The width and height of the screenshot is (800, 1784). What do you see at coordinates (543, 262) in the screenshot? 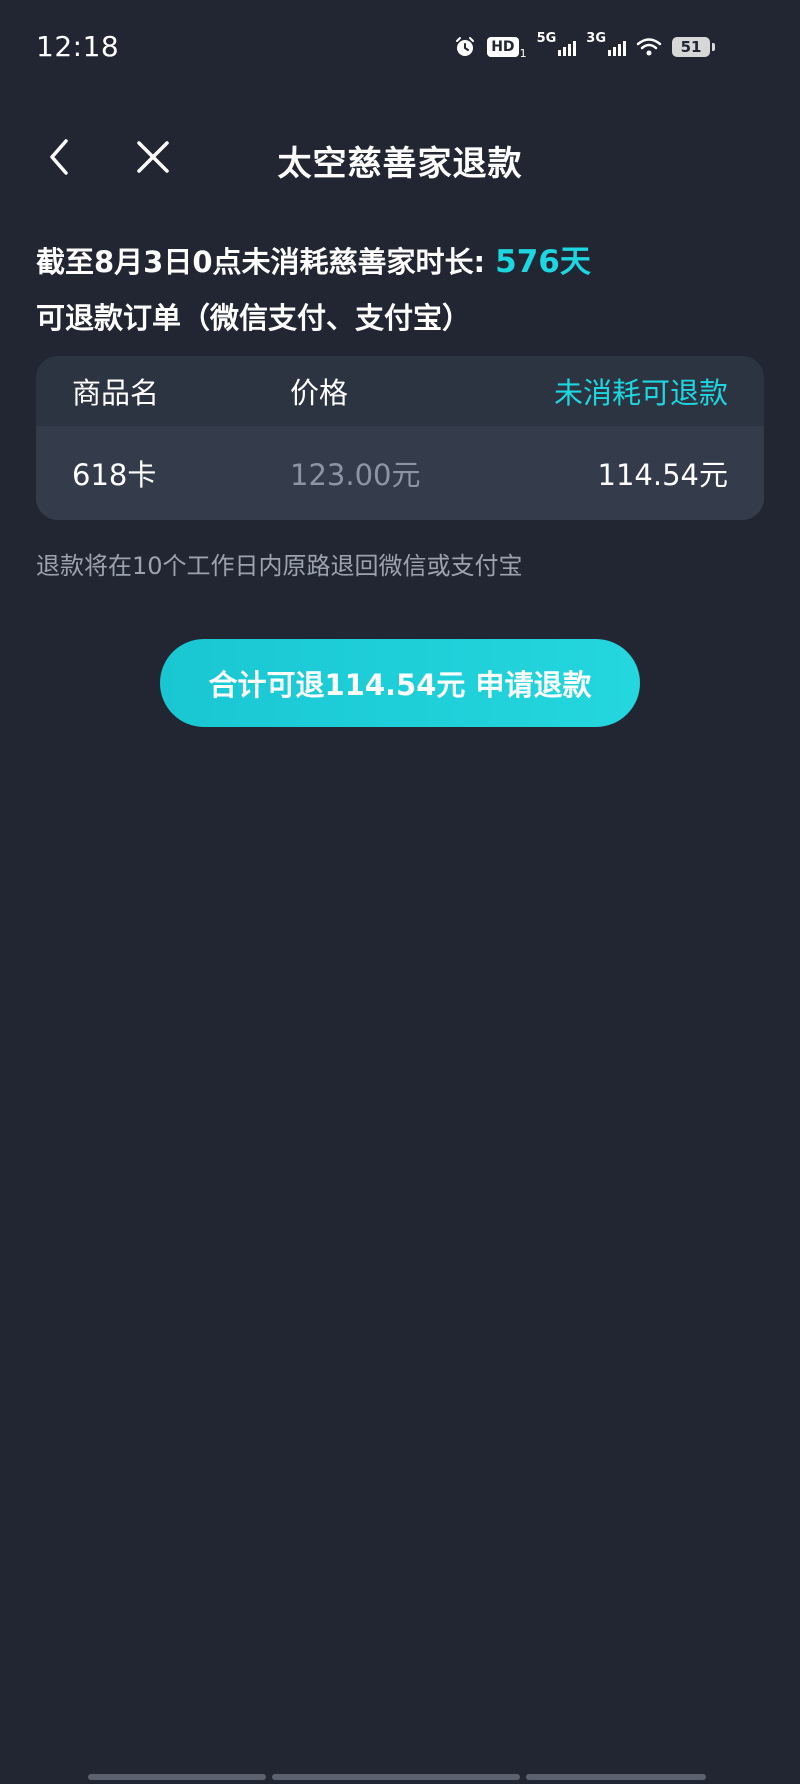
I see `summary-value: 576天` at bounding box center [543, 262].